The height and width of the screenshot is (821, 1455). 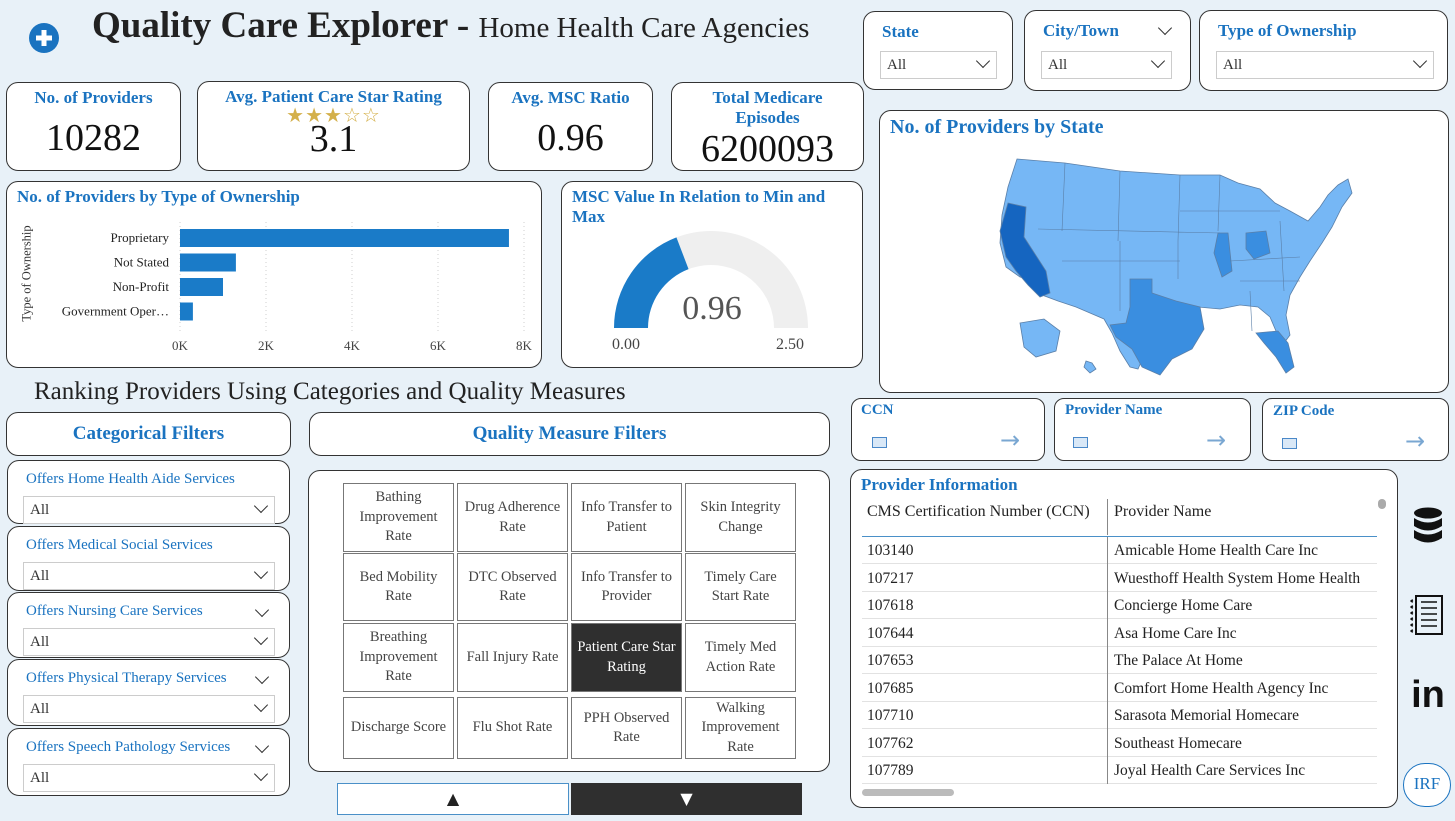 What do you see at coordinates (398, 657) in the screenshot?
I see `quality-measure-button: Breathing Improvement Rate` at bounding box center [398, 657].